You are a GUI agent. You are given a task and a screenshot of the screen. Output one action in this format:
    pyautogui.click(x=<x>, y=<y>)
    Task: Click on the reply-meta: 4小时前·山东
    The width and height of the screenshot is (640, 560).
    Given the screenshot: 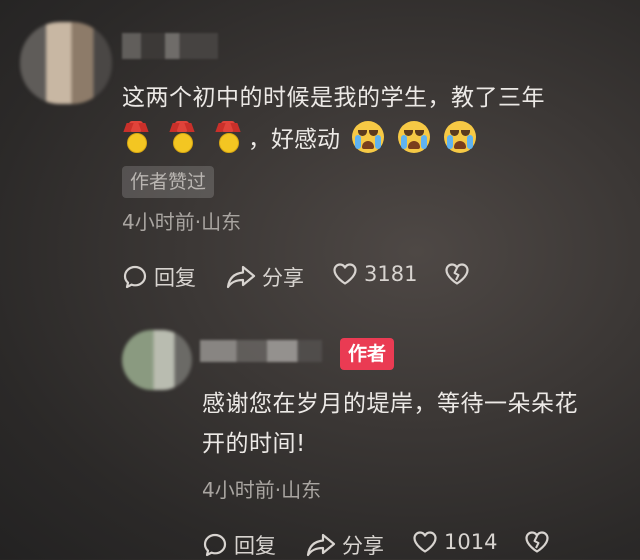 What is the action you would take?
    pyautogui.click(x=262, y=490)
    